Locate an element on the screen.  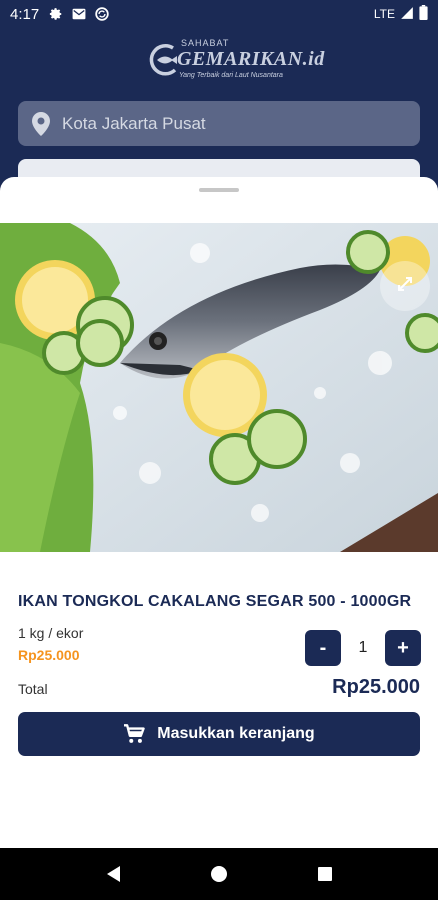
logo-small-text: SAHABAT is located at coordinates (205, 43).